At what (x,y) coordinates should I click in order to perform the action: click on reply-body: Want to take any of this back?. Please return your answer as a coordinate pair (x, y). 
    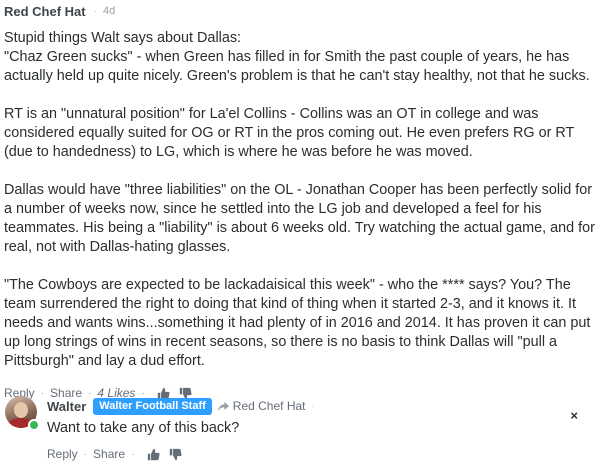
    Looking at the image, I should click on (143, 428).